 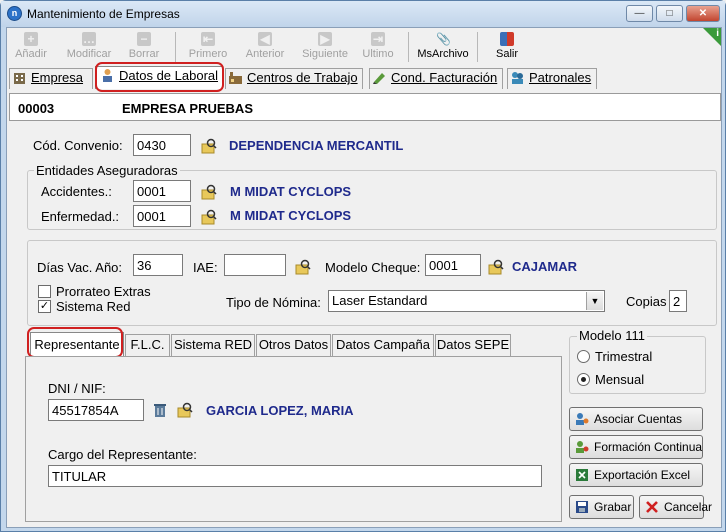 What do you see at coordinates (316, 145) in the screenshot?
I see `convenio-description: DEPENDENCIA MERCANTIL` at bounding box center [316, 145].